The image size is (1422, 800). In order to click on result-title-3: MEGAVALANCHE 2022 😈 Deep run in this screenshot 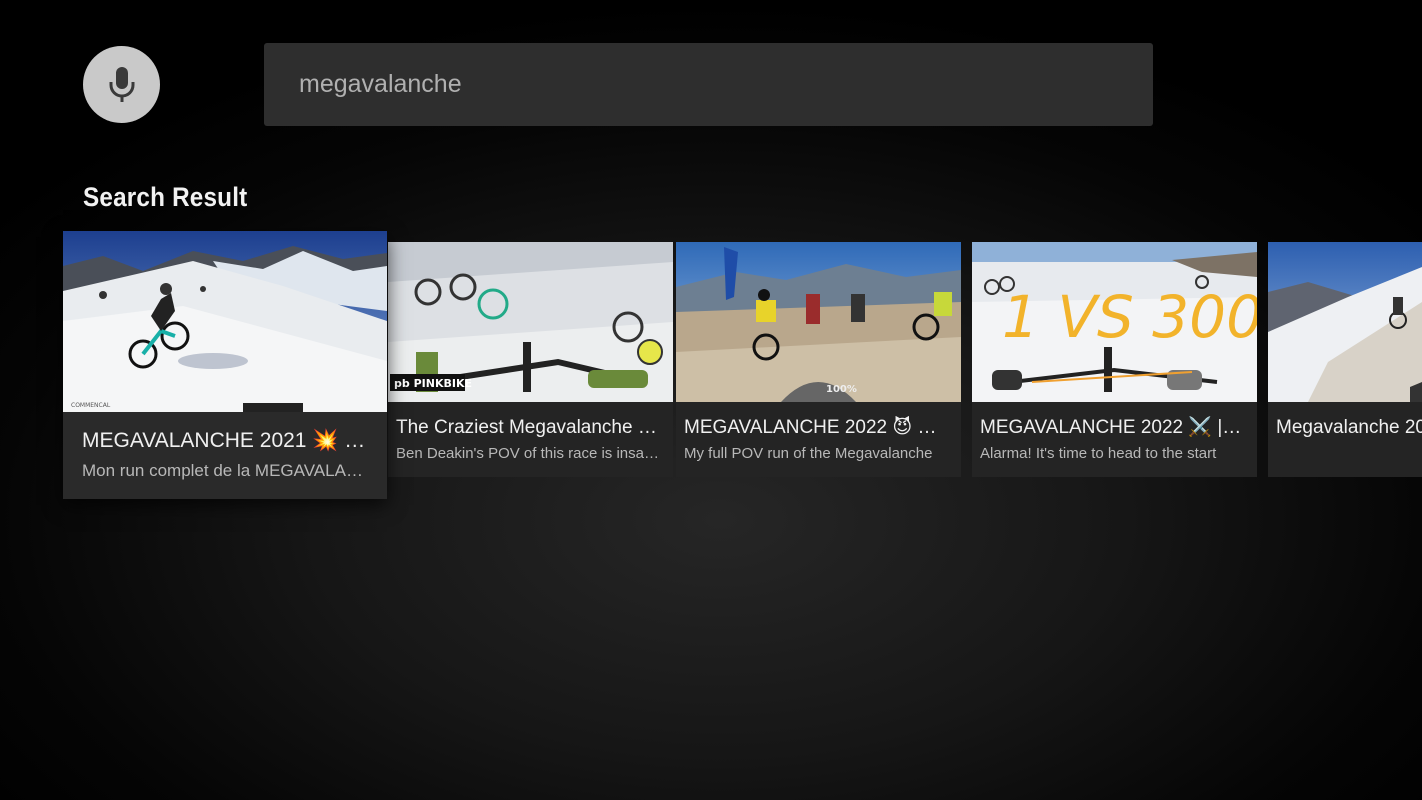, I will do `click(815, 427)`.